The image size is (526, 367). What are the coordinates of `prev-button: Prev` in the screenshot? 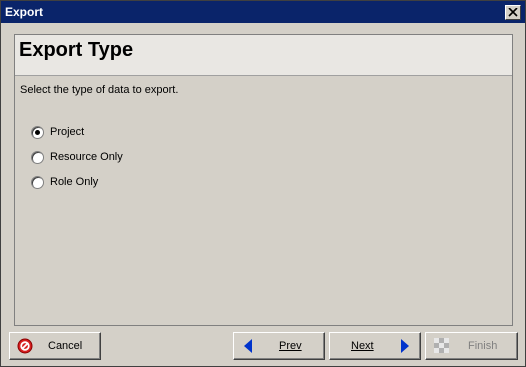 It's located at (279, 346).